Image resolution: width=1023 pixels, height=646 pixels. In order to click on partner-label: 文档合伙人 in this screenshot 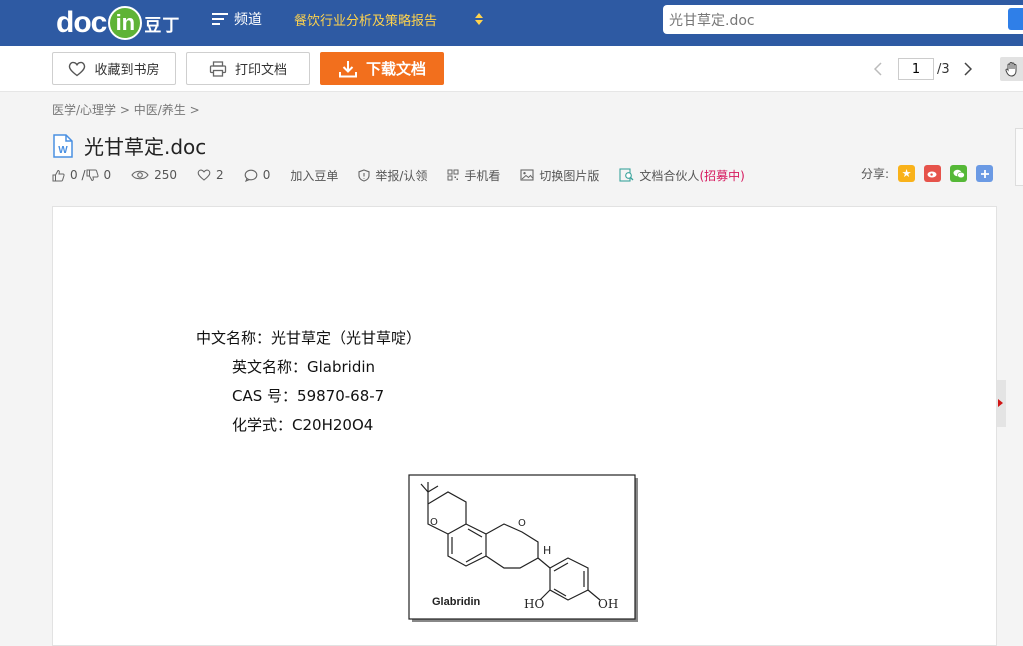, I will do `click(669, 175)`.